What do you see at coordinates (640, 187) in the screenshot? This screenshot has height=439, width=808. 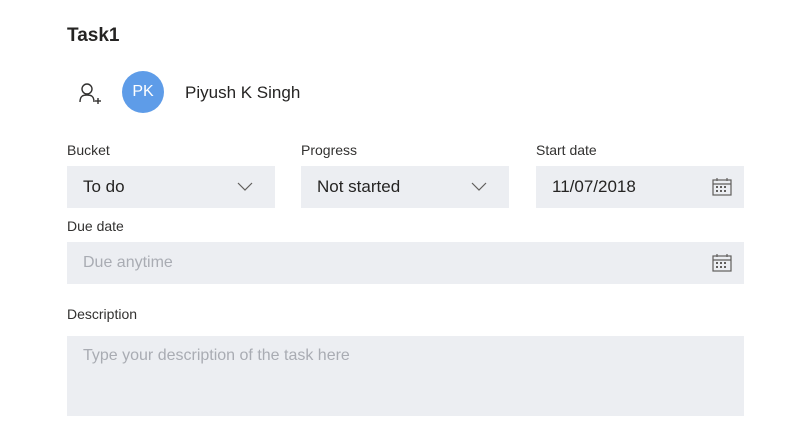 I see `start-date-field: 11/07/2018` at bounding box center [640, 187].